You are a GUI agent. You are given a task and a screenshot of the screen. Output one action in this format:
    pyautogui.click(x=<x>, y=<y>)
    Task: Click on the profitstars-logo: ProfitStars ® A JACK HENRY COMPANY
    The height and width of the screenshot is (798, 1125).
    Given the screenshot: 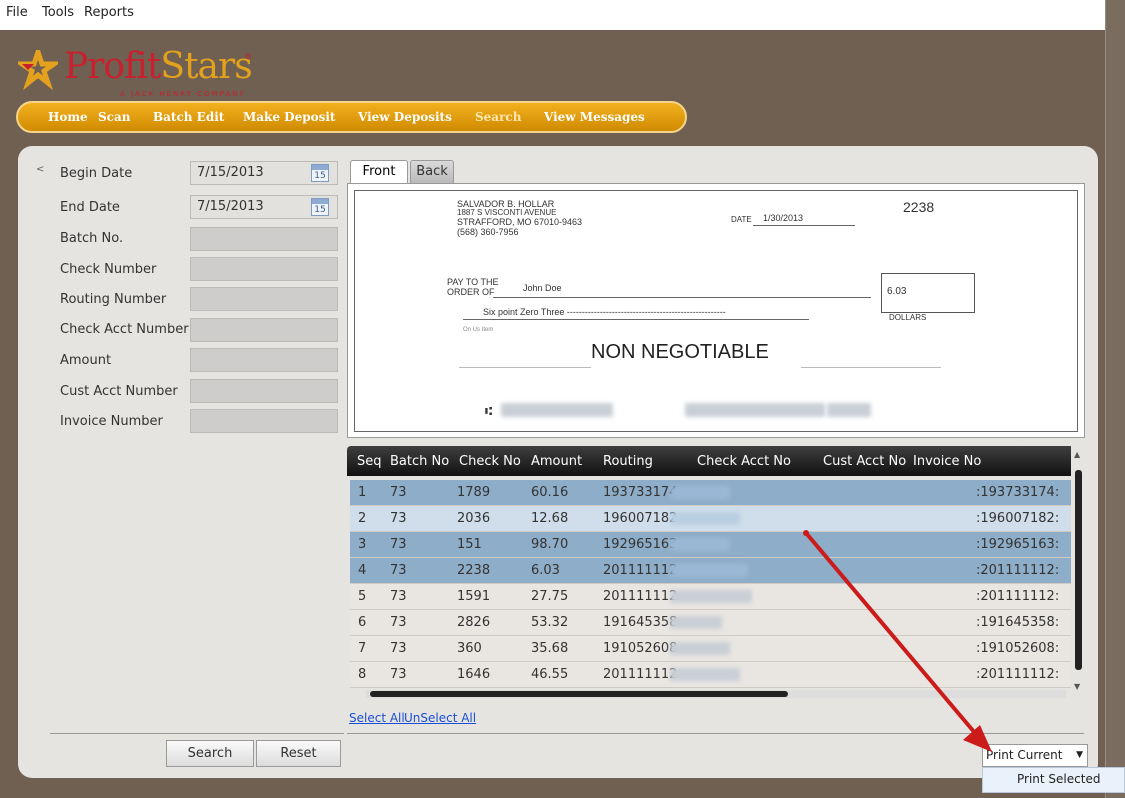 What is the action you would take?
    pyautogui.click(x=143, y=73)
    